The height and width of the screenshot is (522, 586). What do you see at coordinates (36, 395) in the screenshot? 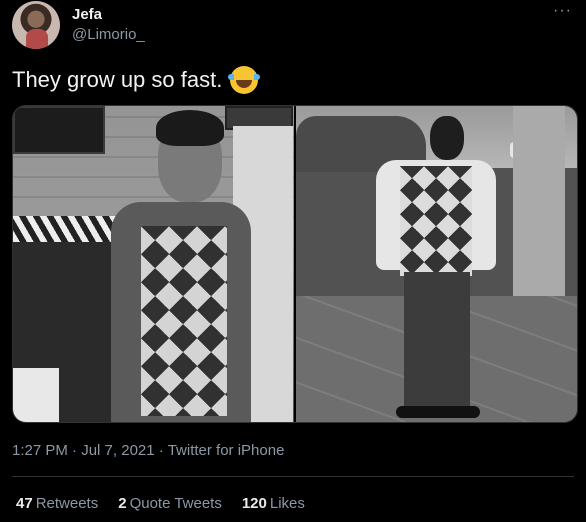
I see `box` at bounding box center [36, 395].